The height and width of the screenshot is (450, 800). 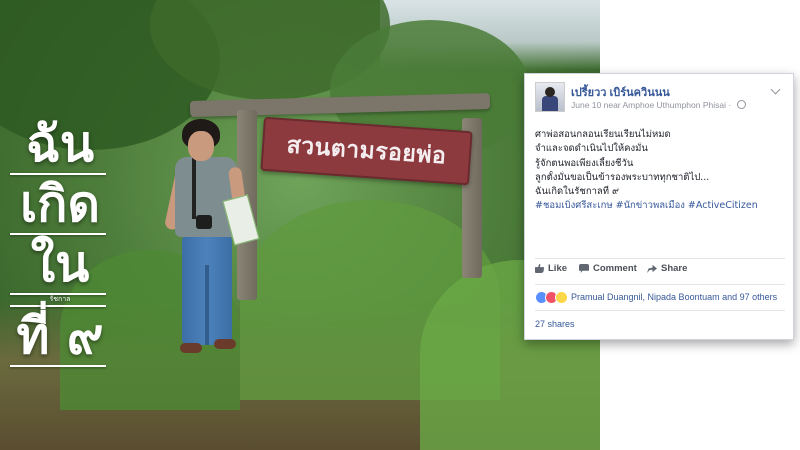 What do you see at coordinates (60, 204) in the screenshot?
I see `title-line-2: เกิด` at bounding box center [60, 204].